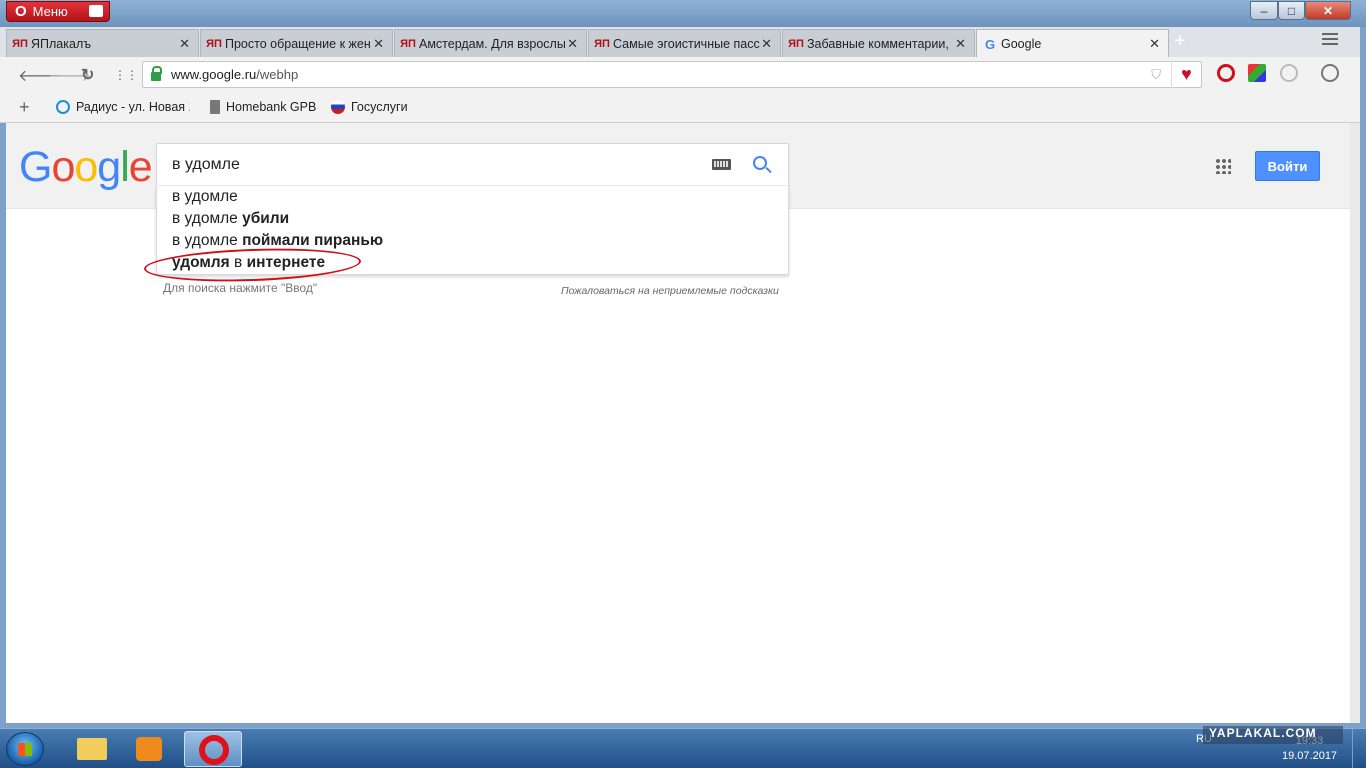 This screenshot has height=768, width=1366. Describe the element at coordinates (338, 107) in the screenshot. I see `russia-flag-icon` at that location.